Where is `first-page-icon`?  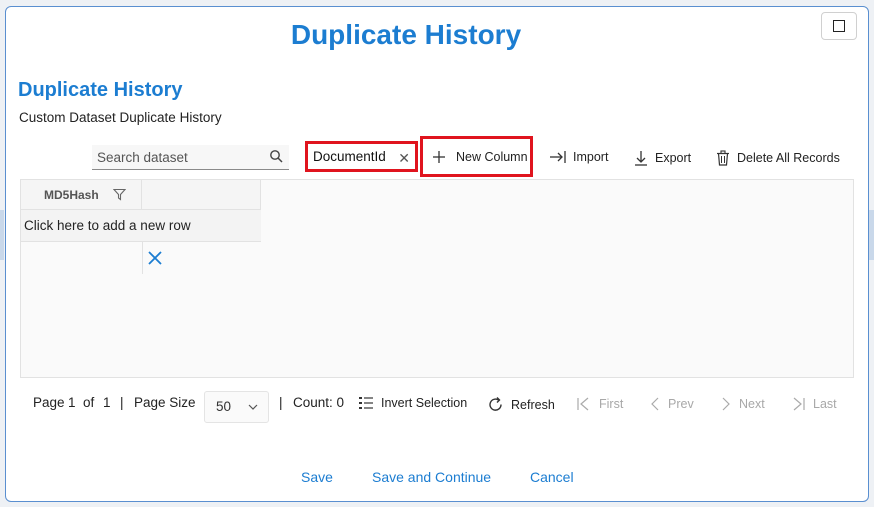 first-page-icon is located at coordinates (583, 404).